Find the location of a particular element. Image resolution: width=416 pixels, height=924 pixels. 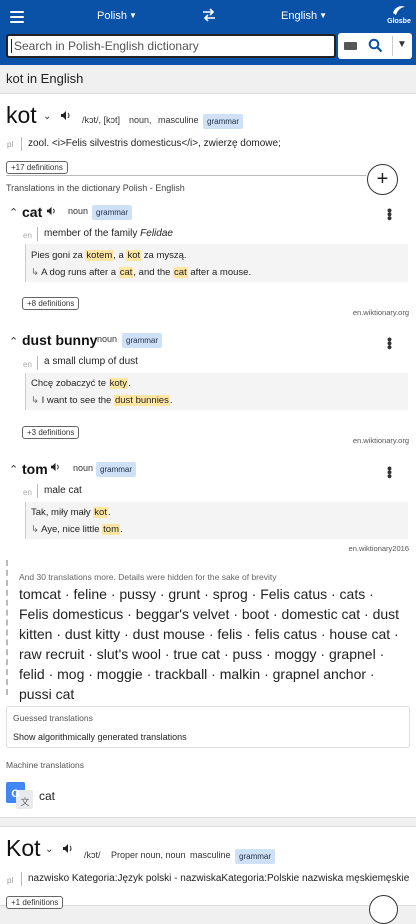

search-icon is located at coordinates (375, 45).